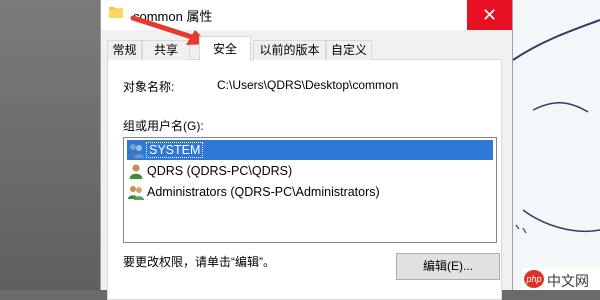 This screenshot has width=600, height=300. I want to click on object-name-label: 对象名称:, so click(149, 87).